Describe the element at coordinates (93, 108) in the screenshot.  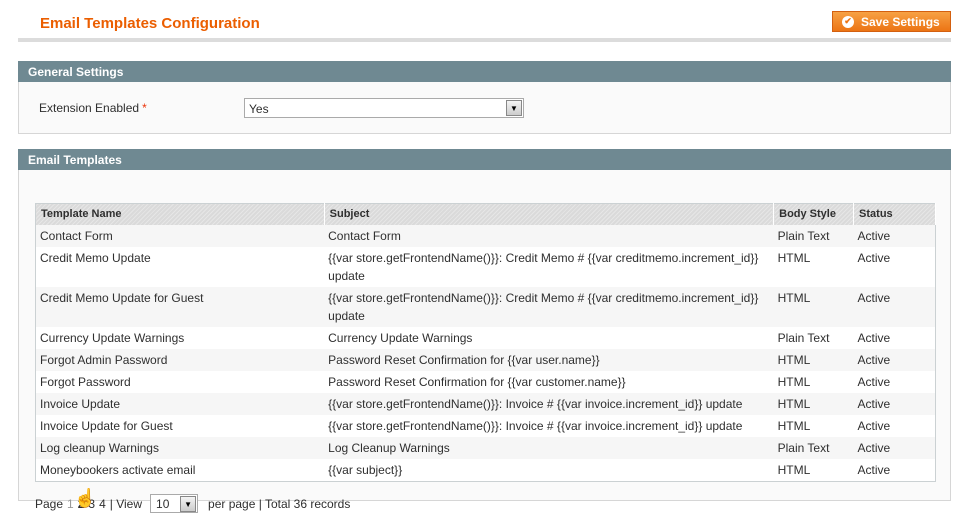
I see `extension-enabled-label: Extension Enabled *` at that location.